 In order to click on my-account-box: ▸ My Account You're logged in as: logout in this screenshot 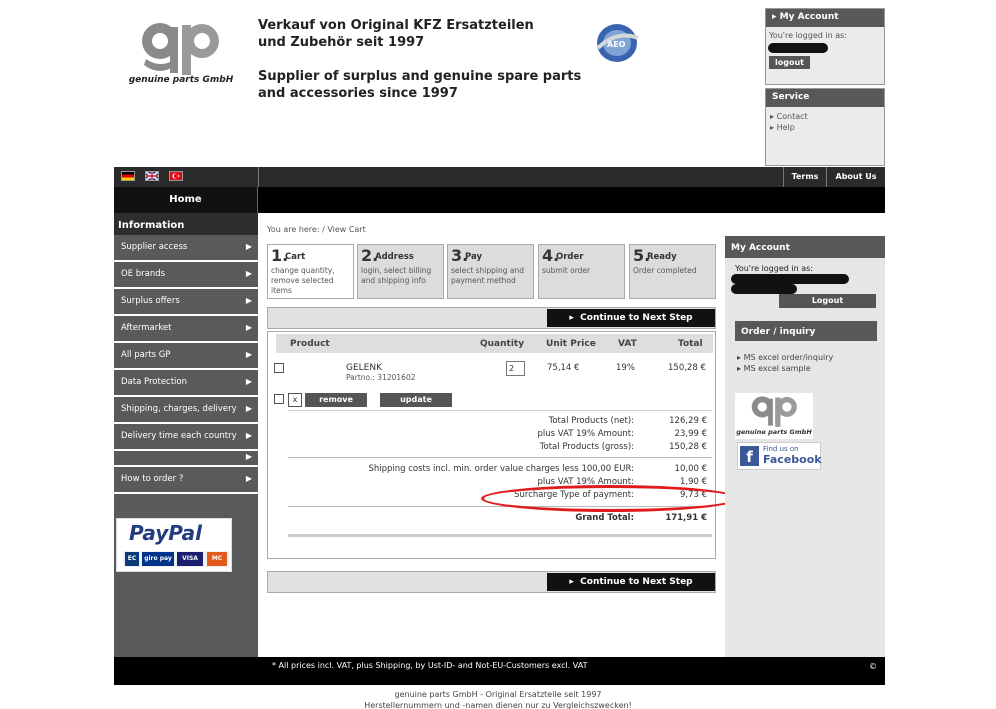, I will do `click(825, 46)`.